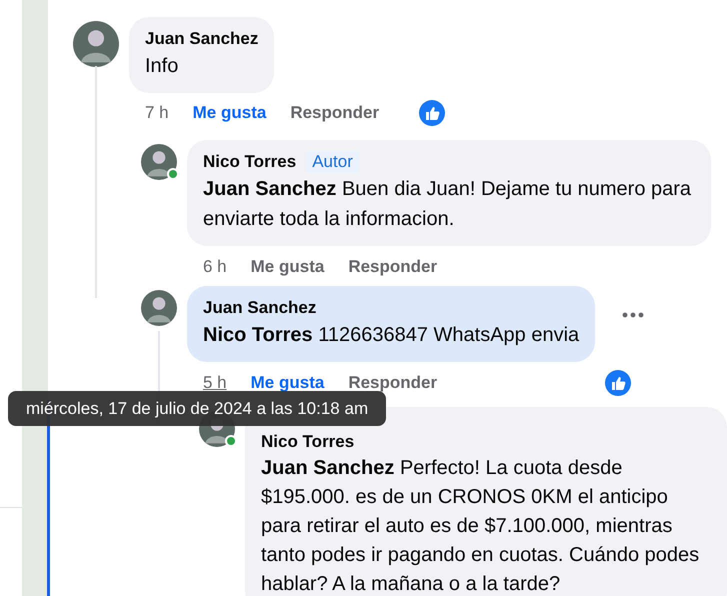 This screenshot has width=727, height=596. I want to click on comment-text: Info, so click(162, 66).